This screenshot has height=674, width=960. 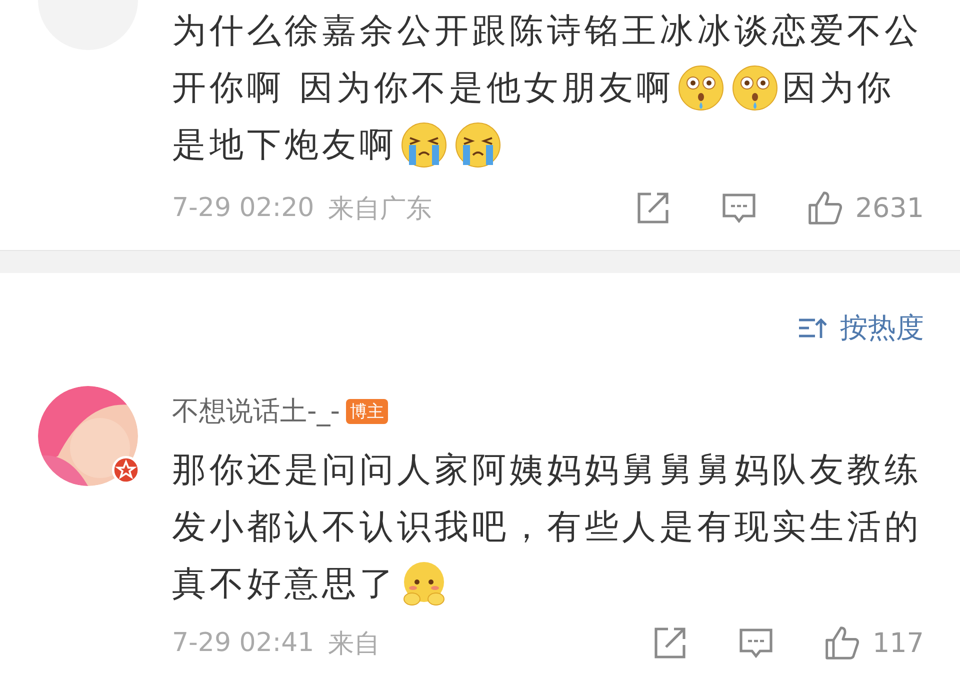 I want to click on comment-text: 因为你, so click(x=838, y=88).